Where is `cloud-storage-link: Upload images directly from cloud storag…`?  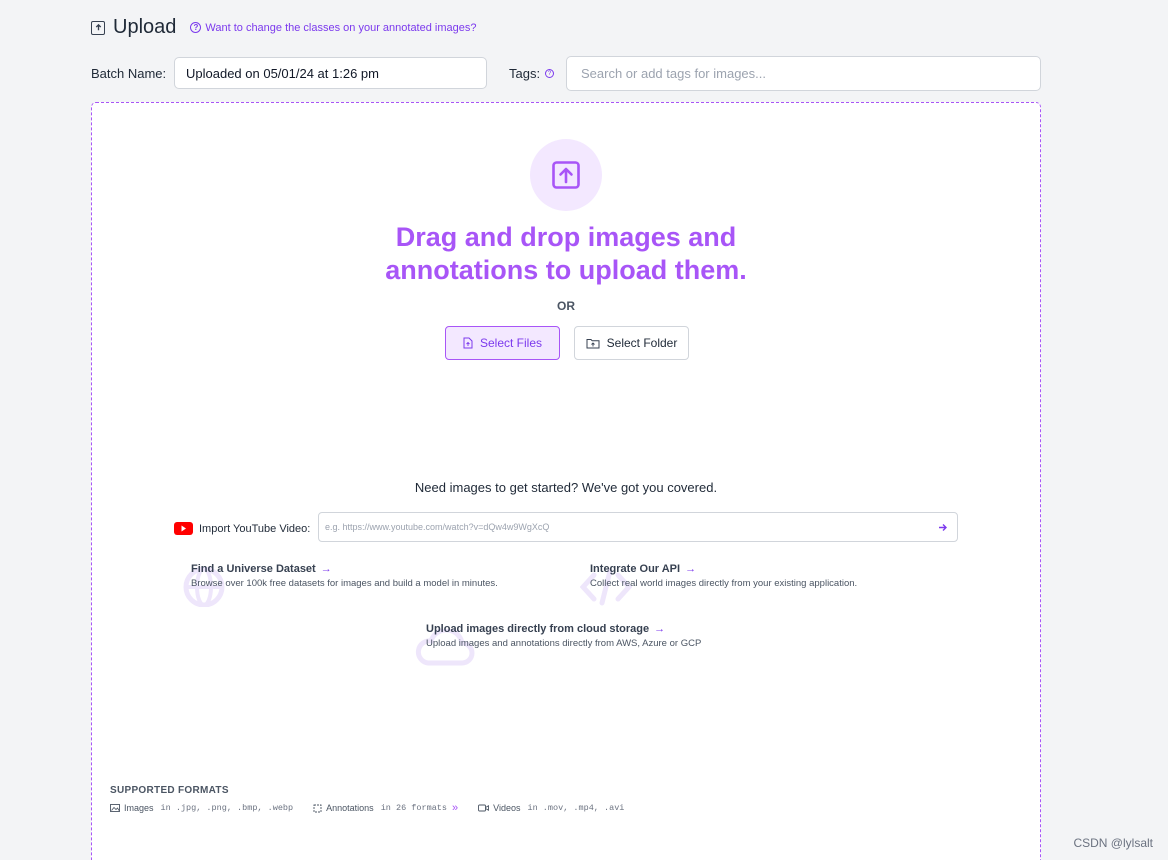 cloud-storage-link: Upload images directly from cloud storag… is located at coordinates (563, 629).